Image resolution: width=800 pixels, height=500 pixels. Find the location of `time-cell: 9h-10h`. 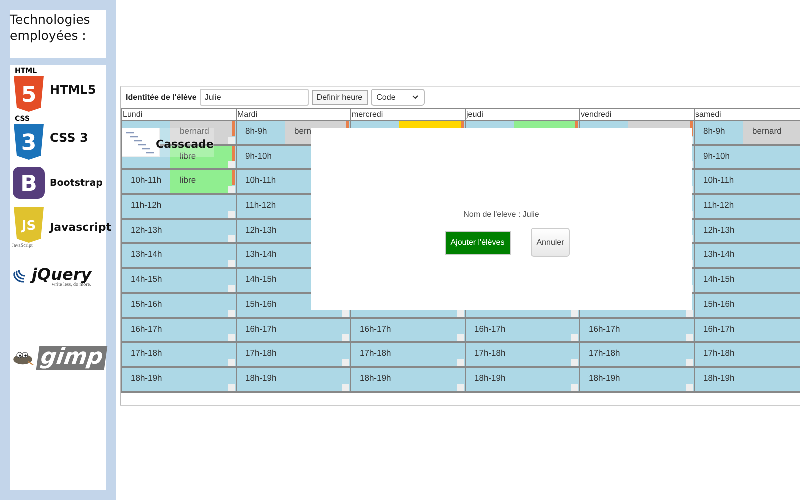

time-cell: 9h-10h is located at coordinates (747, 158).